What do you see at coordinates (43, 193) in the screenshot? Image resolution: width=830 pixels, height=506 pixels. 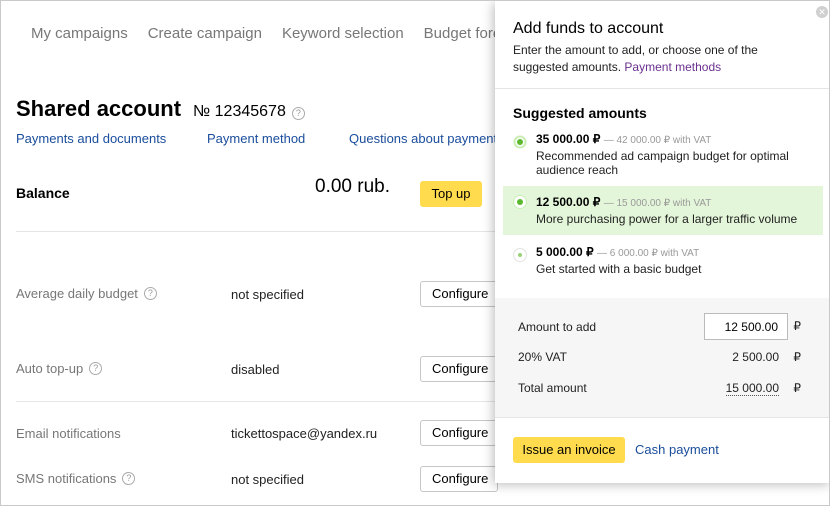 I see `balance-label: Balance` at bounding box center [43, 193].